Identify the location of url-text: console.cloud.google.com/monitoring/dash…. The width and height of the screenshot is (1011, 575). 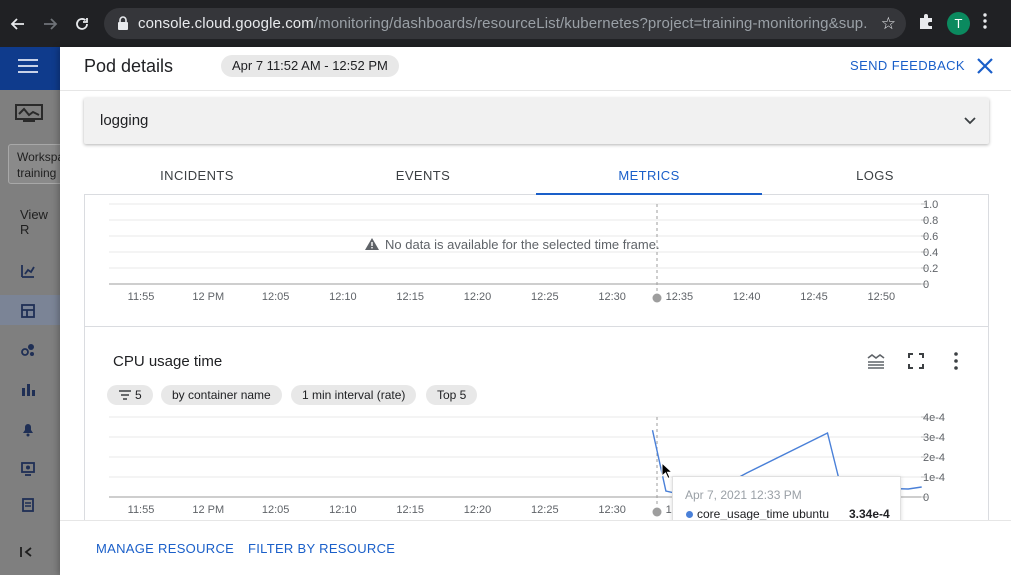
(503, 23).